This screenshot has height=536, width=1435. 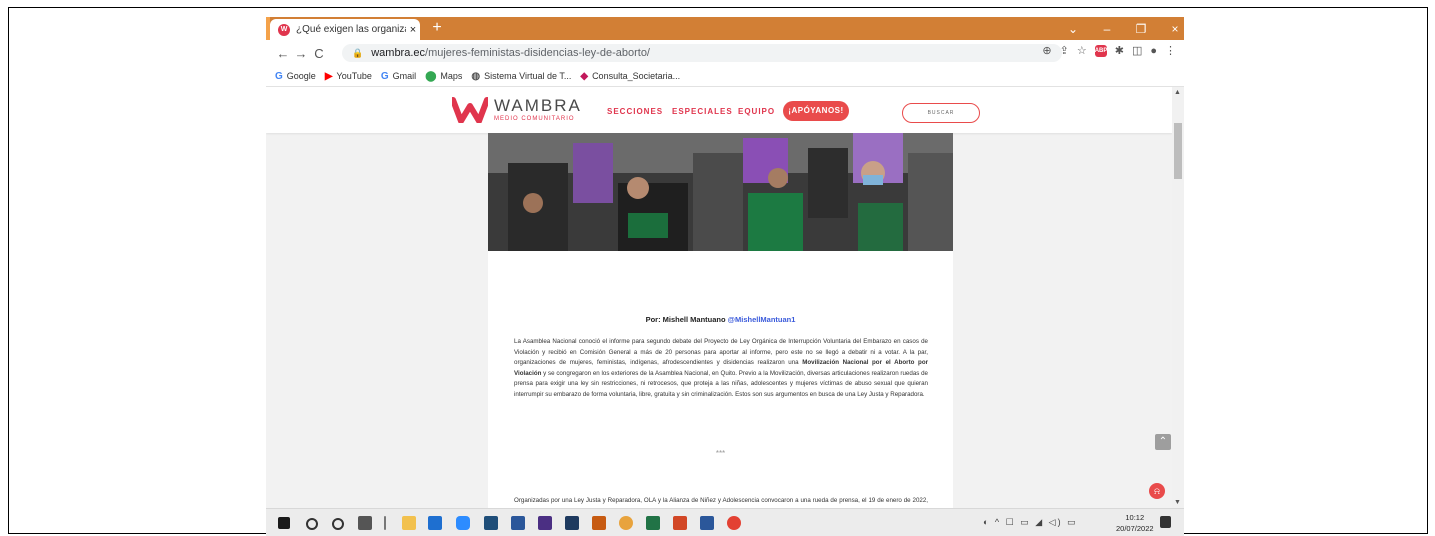 What do you see at coordinates (437, 28) in the screenshot?
I see `new-tab-button: +` at bounding box center [437, 28].